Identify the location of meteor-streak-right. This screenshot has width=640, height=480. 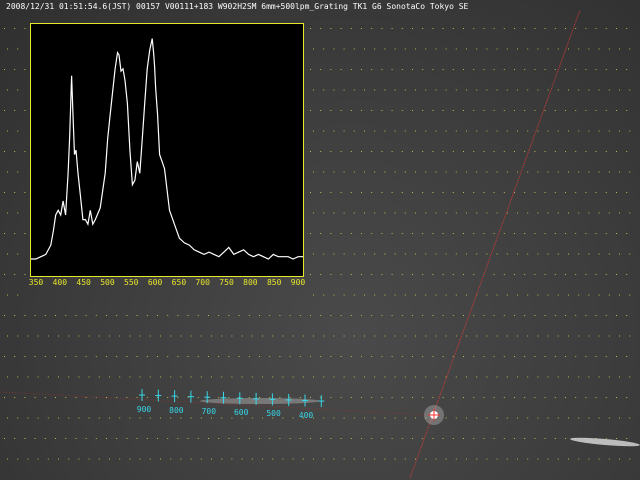
(605, 442).